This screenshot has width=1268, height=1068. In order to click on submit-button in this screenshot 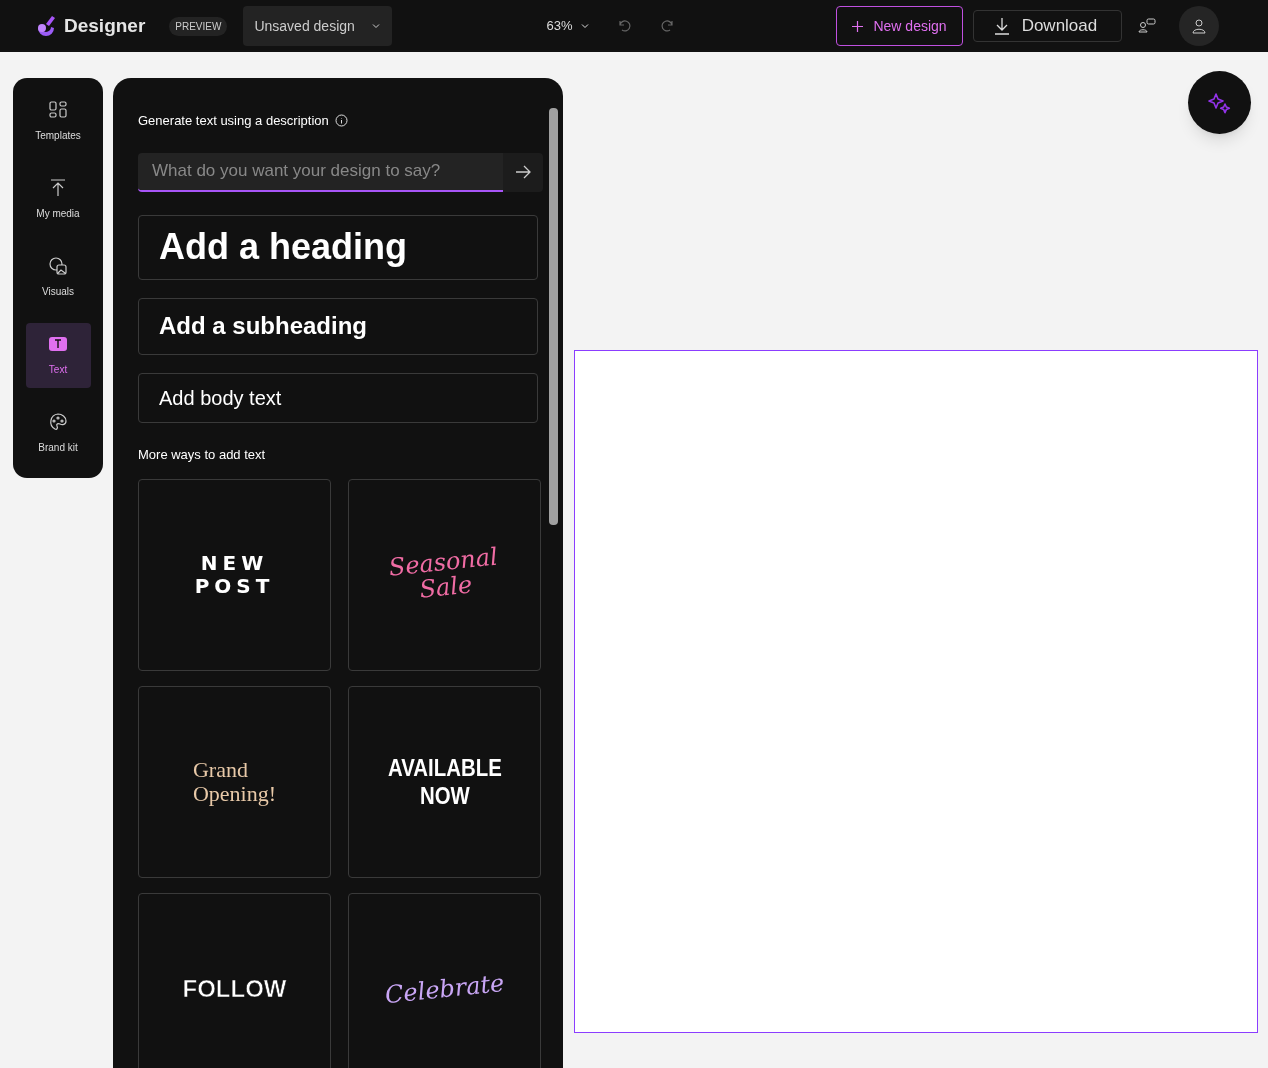, I will do `click(523, 172)`.